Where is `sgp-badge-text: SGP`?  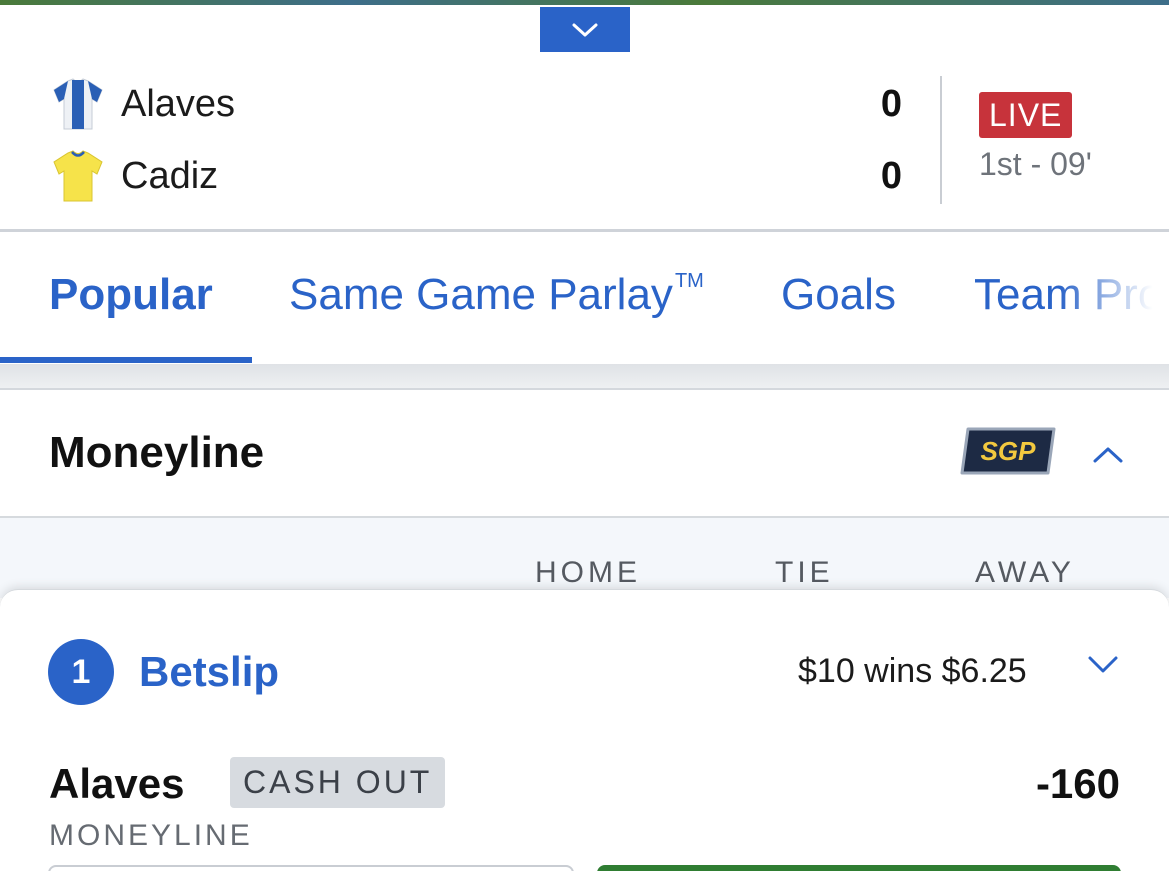 sgp-badge-text: SGP is located at coordinates (1009, 451).